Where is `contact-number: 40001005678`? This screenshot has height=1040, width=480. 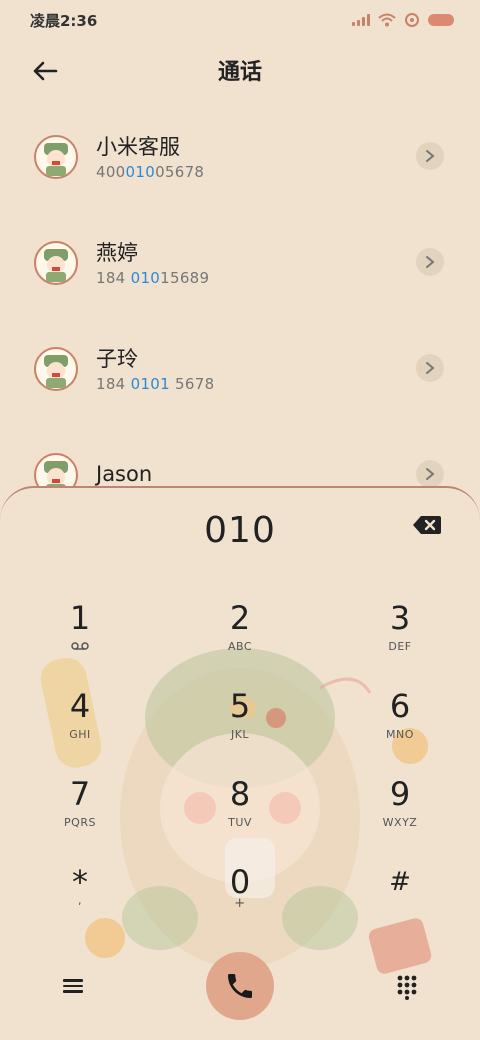 contact-number: 40001005678 is located at coordinates (150, 172).